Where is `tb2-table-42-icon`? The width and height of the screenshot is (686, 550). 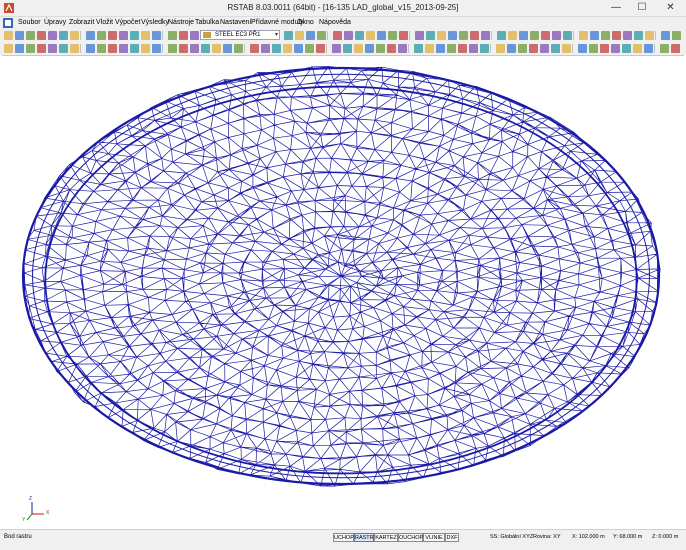 tb2-table-42-icon is located at coordinates (500, 48).